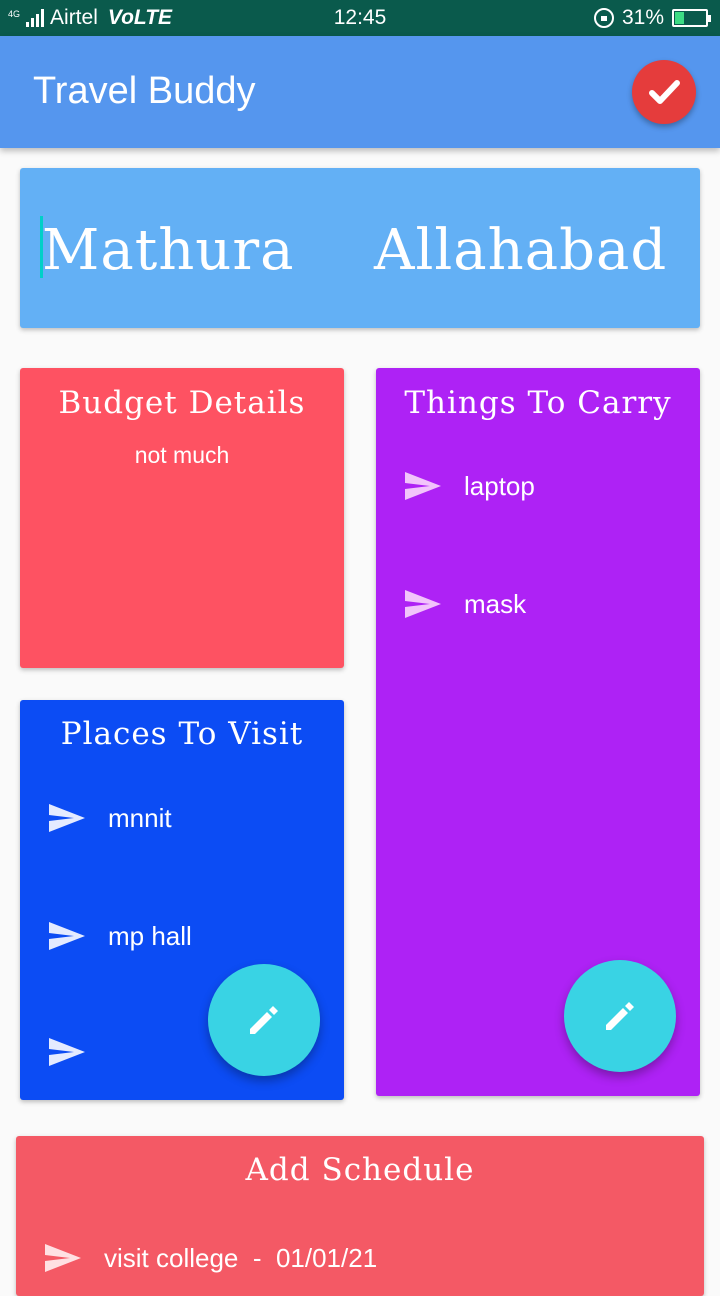 The height and width of the screenshot is (1296, 720). I want to click on things-heading: Things To Carry, so click(538, 403).